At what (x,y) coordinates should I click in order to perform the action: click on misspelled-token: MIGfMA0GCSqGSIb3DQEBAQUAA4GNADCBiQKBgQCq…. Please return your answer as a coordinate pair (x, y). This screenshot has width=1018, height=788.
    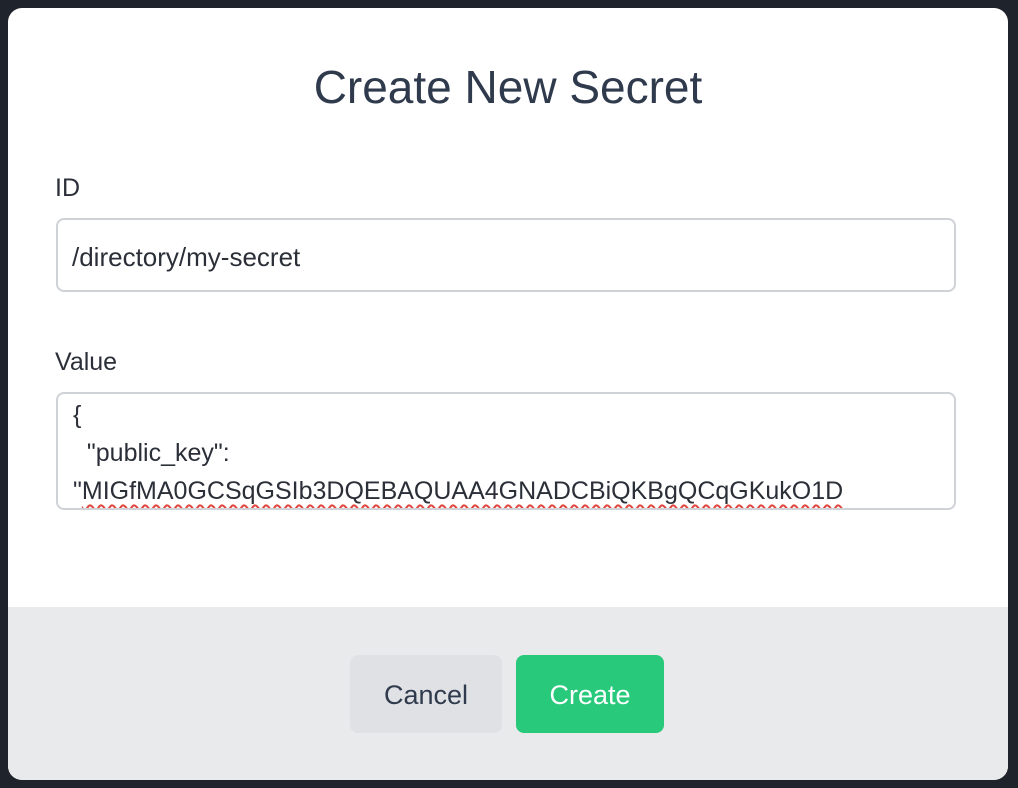
    Looking at the image, I should click on (462, 491).